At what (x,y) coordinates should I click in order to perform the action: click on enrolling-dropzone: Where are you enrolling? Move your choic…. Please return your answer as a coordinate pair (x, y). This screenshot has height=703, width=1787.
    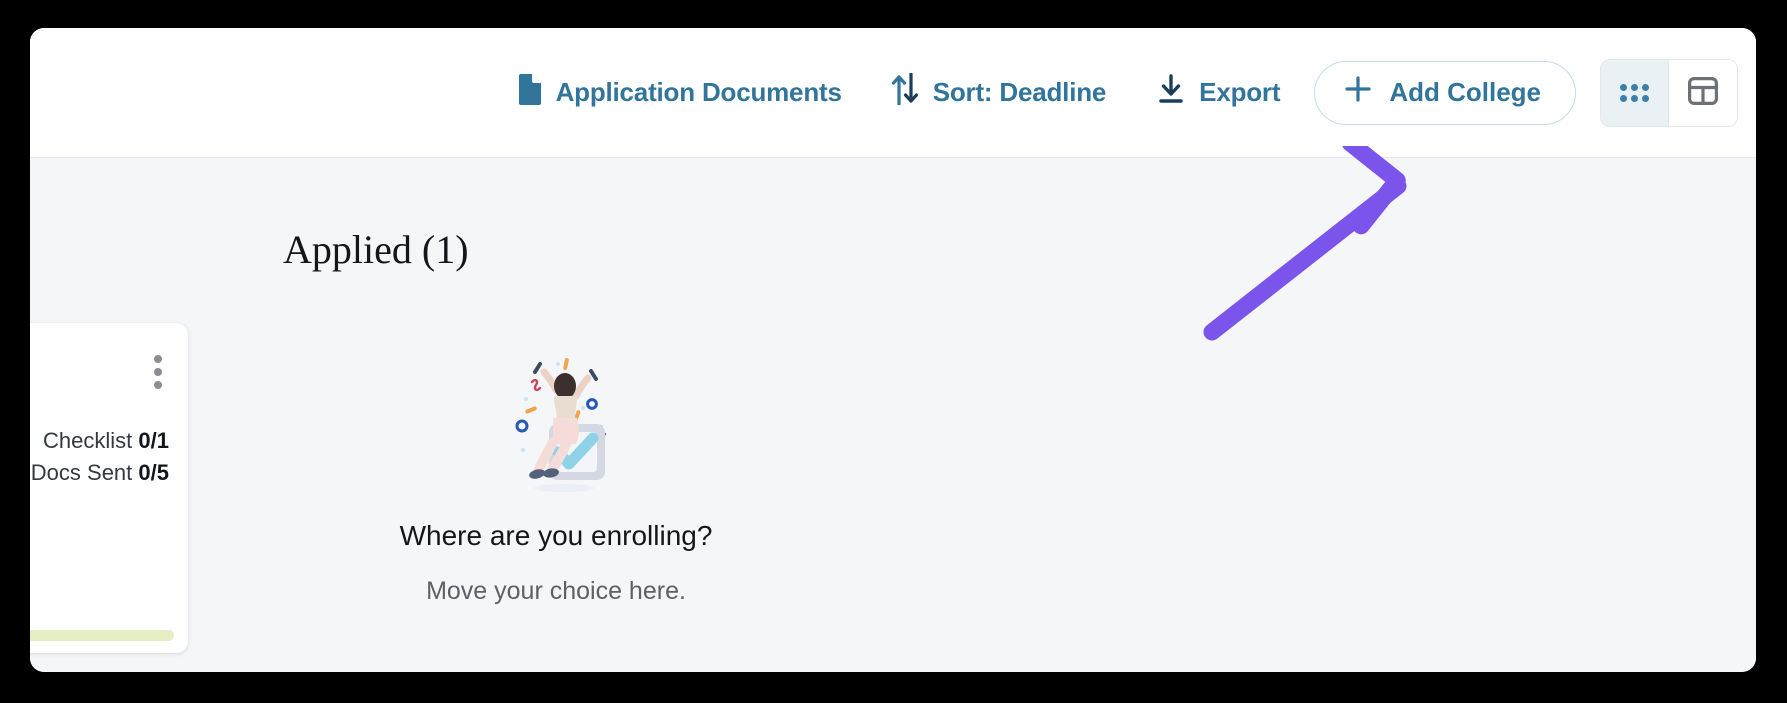
    Looking at the image, I should click on (556, 472).